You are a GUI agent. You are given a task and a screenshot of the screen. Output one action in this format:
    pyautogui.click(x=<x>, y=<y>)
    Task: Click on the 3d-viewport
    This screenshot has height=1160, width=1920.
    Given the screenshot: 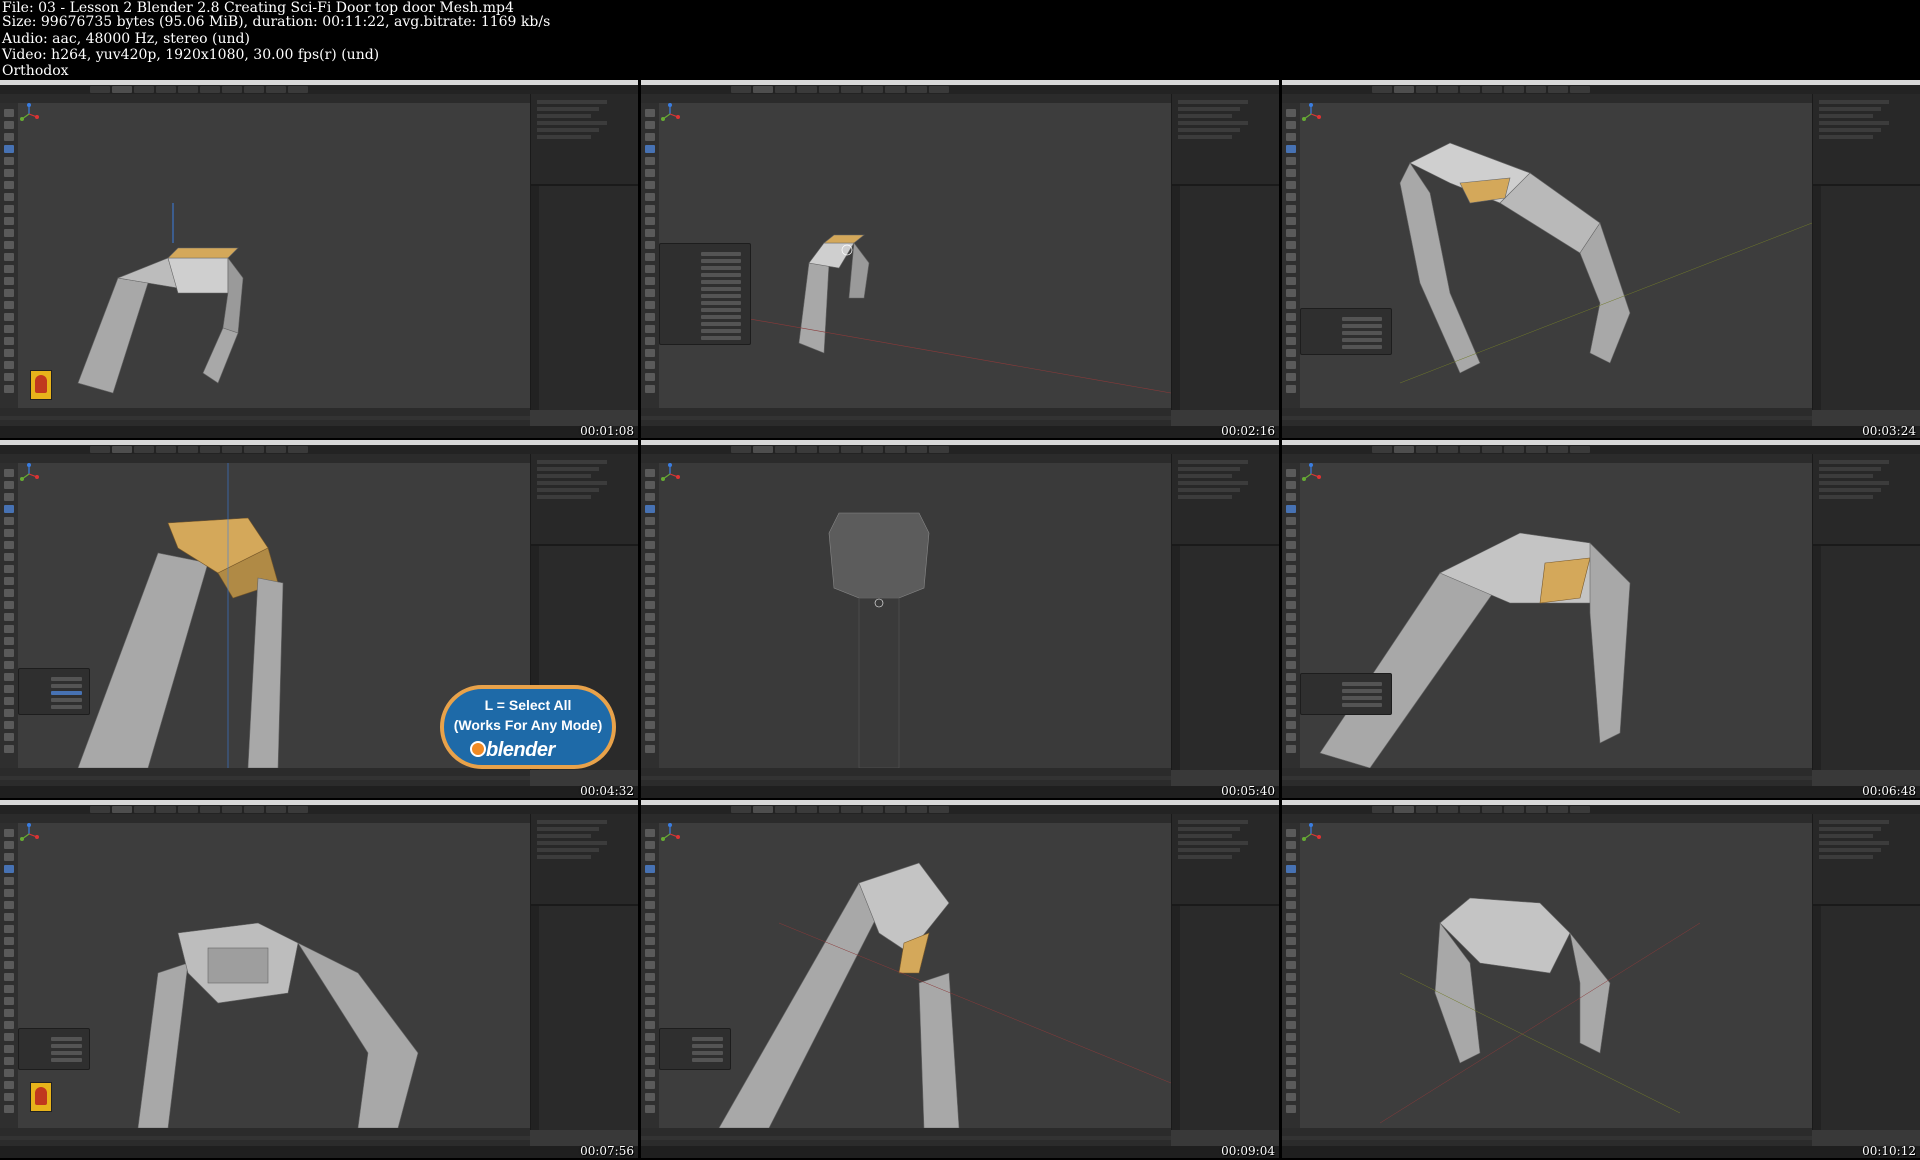 What is the action you would take?
    pyautogui.click(x=1556, y=615)
    